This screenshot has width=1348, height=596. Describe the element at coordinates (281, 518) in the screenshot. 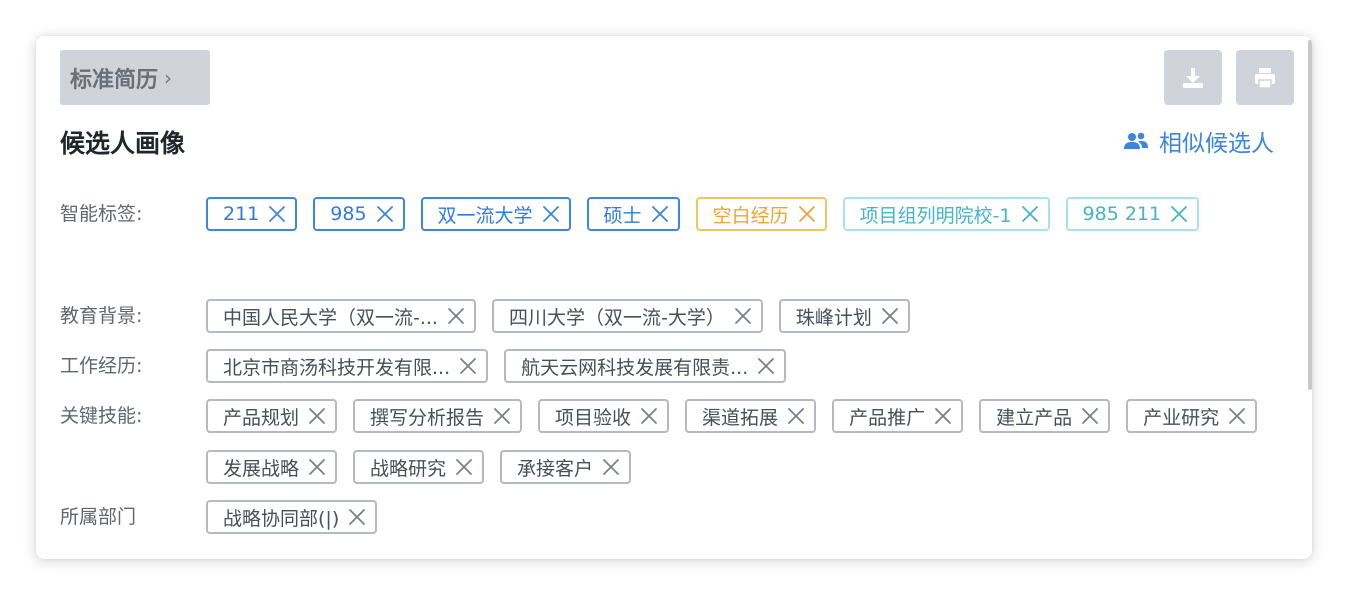

I see `tag-label: 战略协同部(|)` at that location.